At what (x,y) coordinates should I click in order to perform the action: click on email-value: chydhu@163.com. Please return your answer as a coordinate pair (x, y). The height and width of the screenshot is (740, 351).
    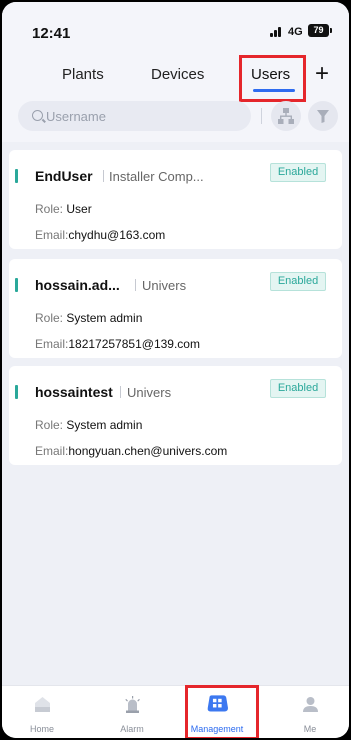
    Looking at the image, I should click on (117, 235).